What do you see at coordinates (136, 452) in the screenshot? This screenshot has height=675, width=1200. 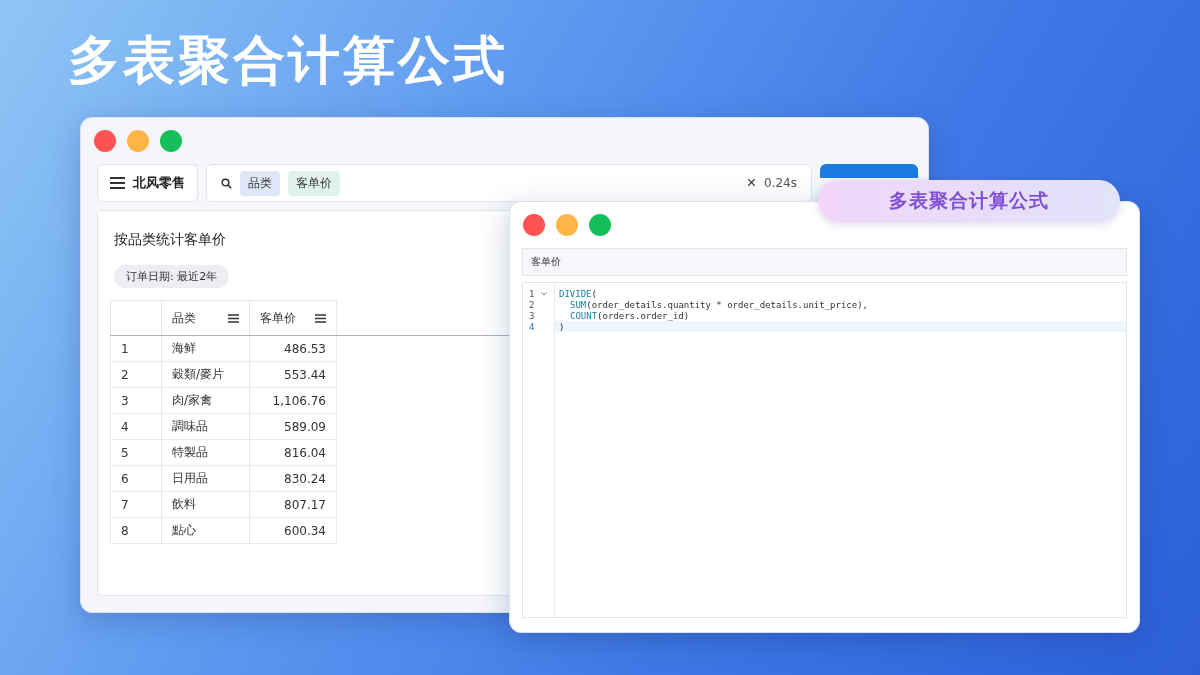 I see `row-number: 5` at bounding box center [136, 452].